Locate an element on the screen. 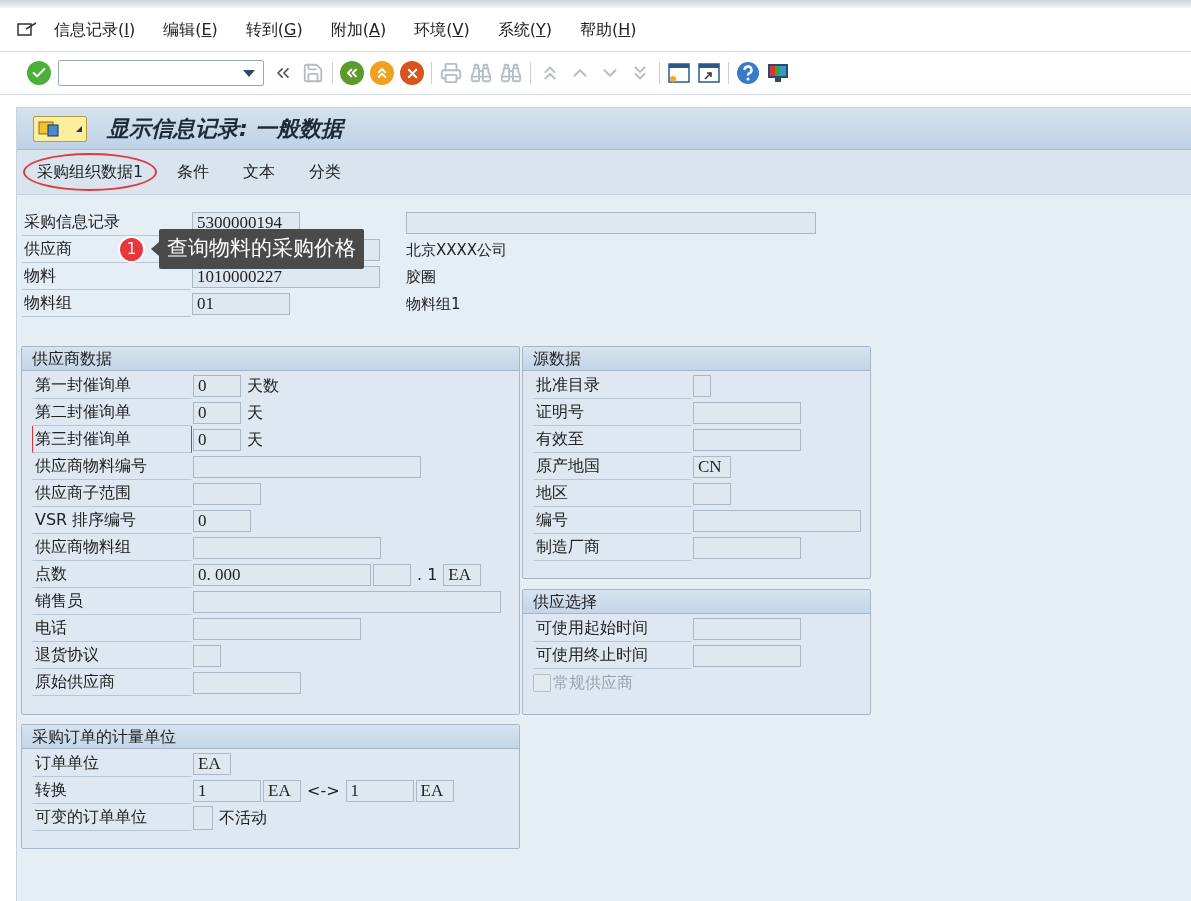 The height and width of the screenshot is (901, 1191). field-label: 订单单位 is located at coordinates (112, 763).